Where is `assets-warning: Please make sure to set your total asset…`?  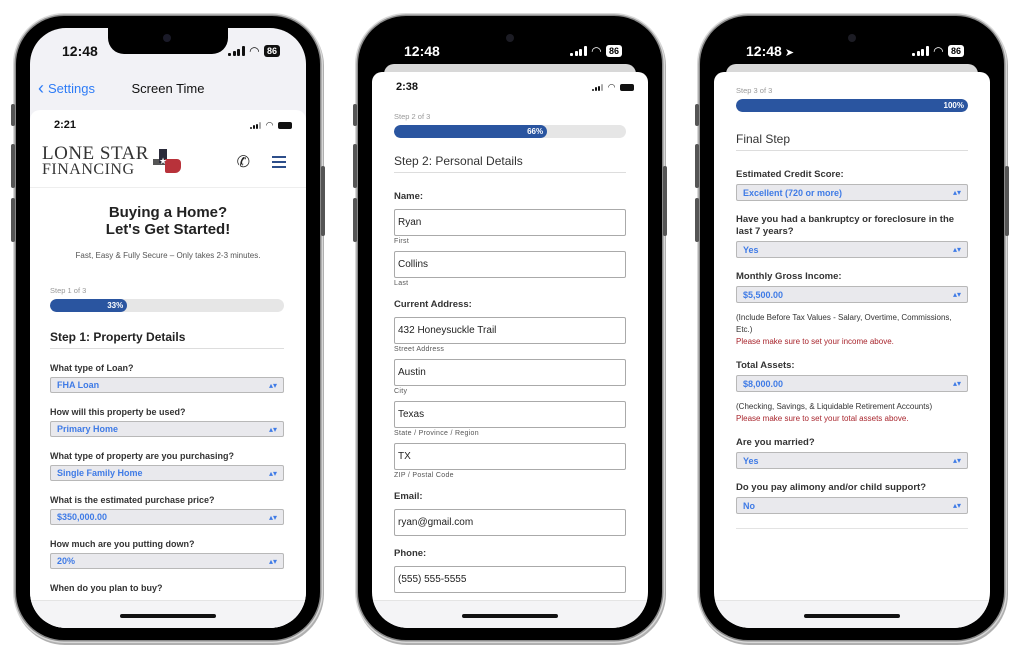 assets-warning: Please make sure to set your total asset… is located at coordinates (822, 418).